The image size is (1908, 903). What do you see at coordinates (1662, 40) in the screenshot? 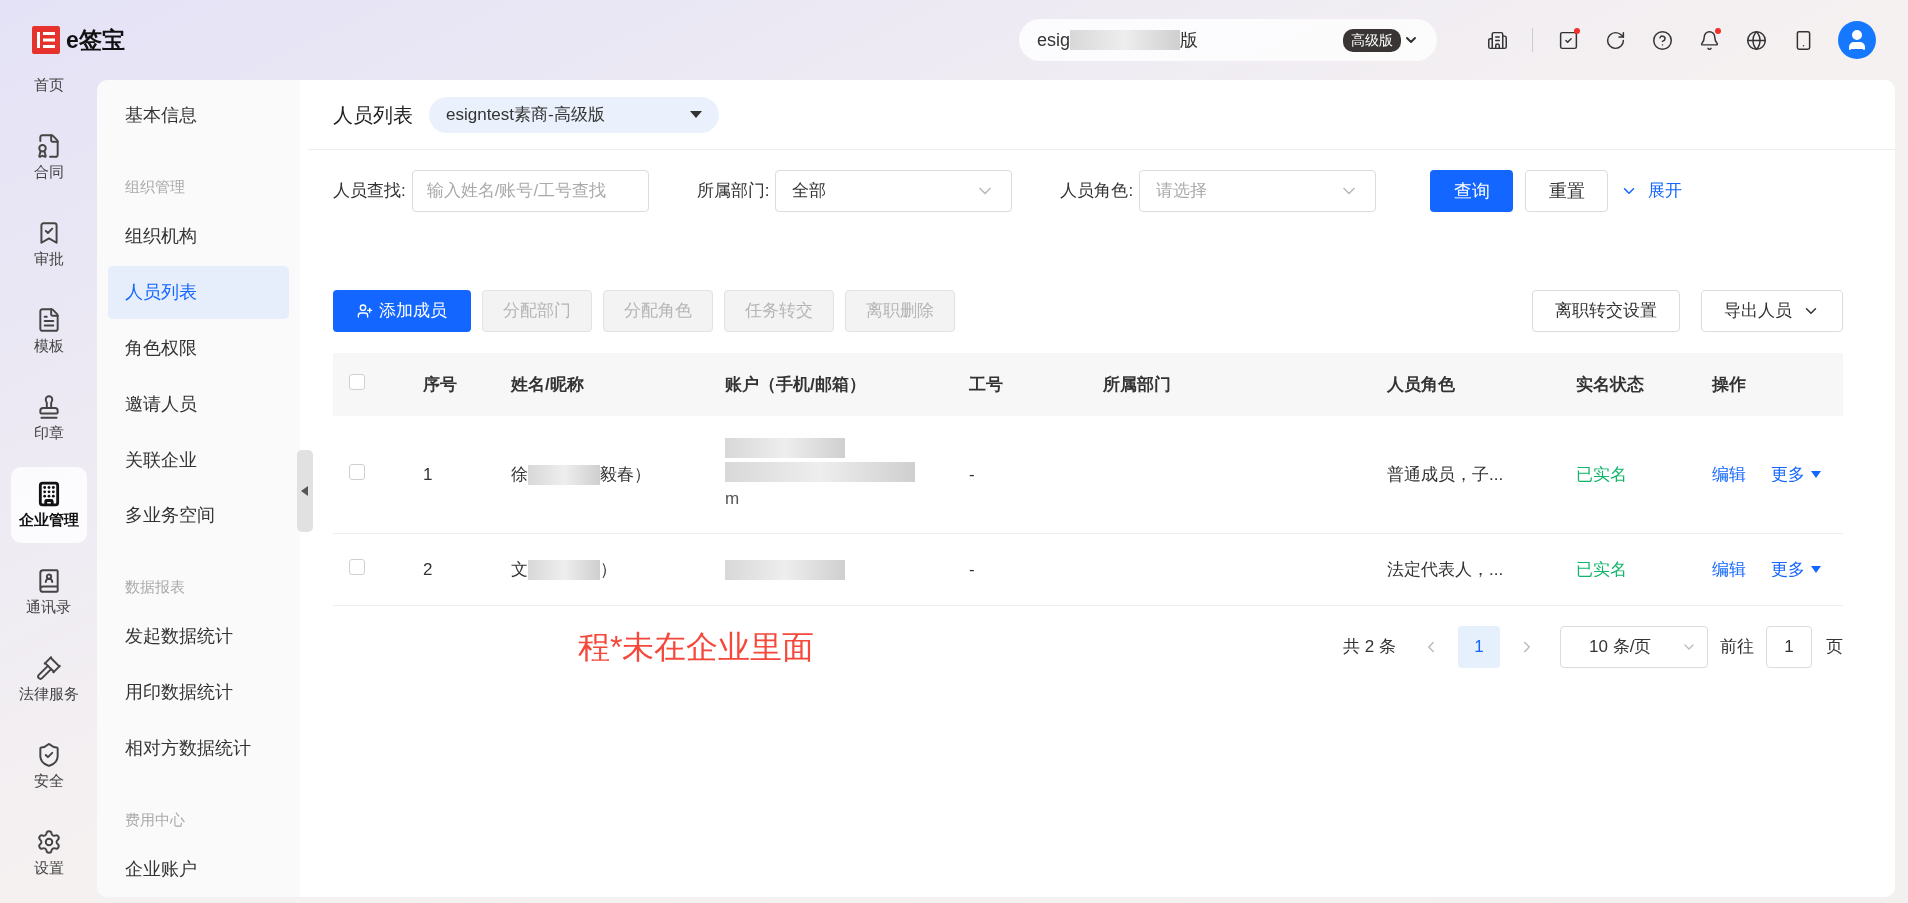
I see `help-icon` at bounding box center [1662, 40].